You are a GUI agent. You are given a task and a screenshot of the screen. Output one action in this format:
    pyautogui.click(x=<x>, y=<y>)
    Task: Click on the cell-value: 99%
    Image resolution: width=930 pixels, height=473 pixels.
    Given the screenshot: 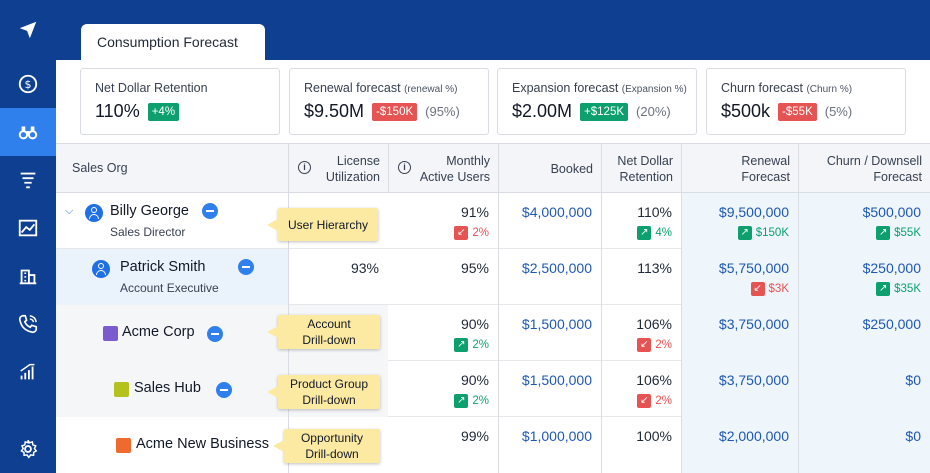 What is the action you would take?
    pyautogui.click(x=474, y=436)
    